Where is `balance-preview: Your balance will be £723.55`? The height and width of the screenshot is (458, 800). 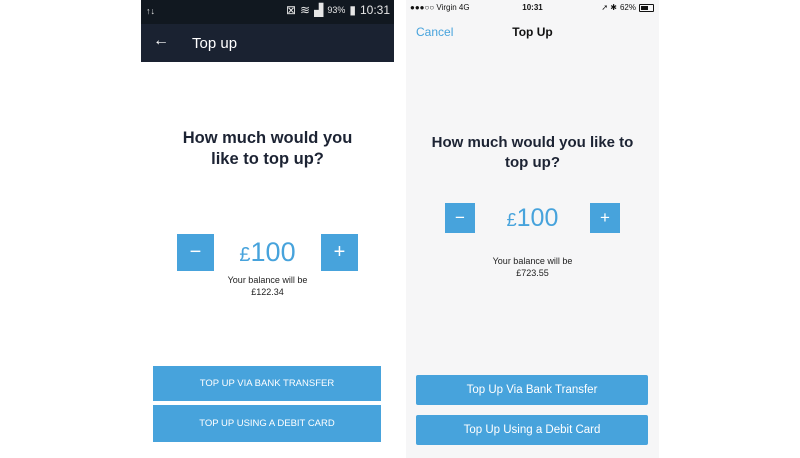
balance-preview: Your balance will be £723.55 is located at coordinates (532, 267).